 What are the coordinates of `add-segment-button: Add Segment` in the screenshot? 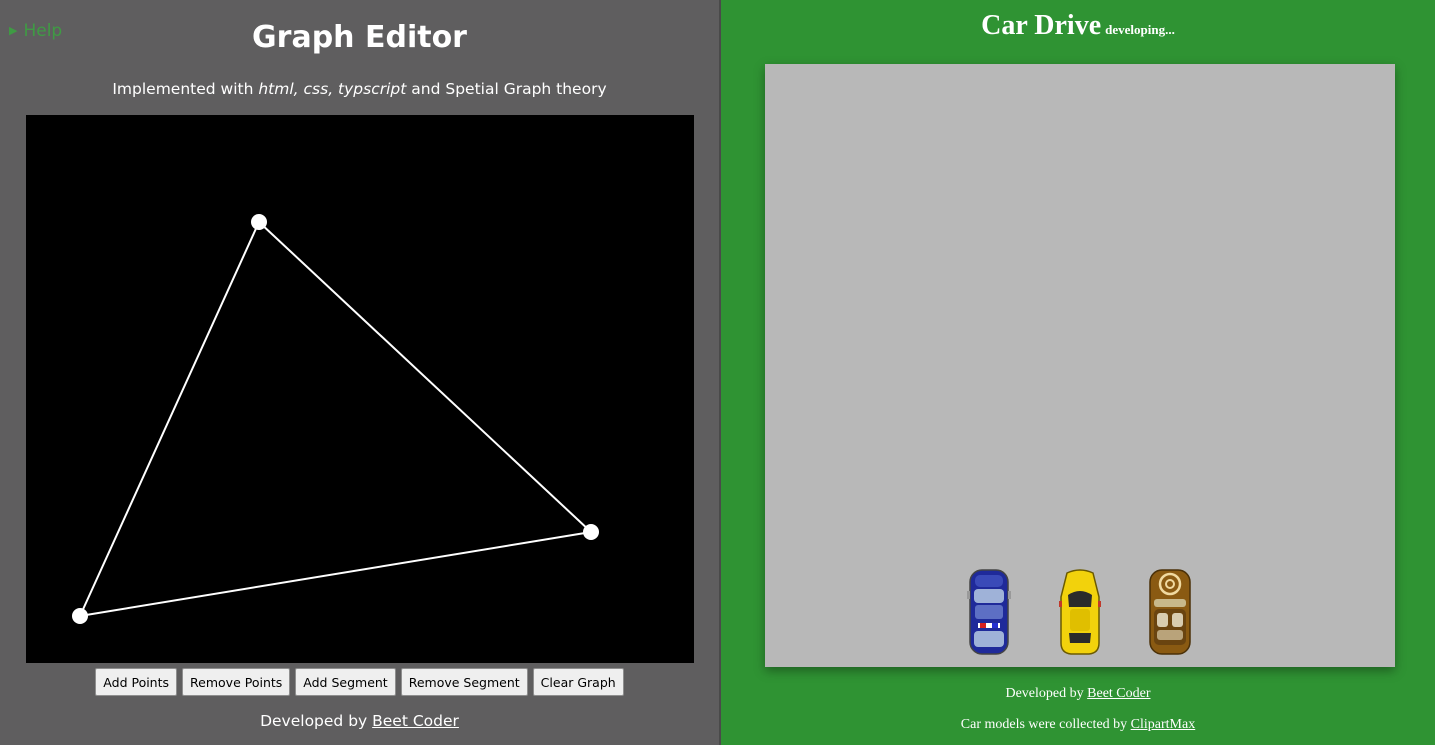 It's located at (345, 682).